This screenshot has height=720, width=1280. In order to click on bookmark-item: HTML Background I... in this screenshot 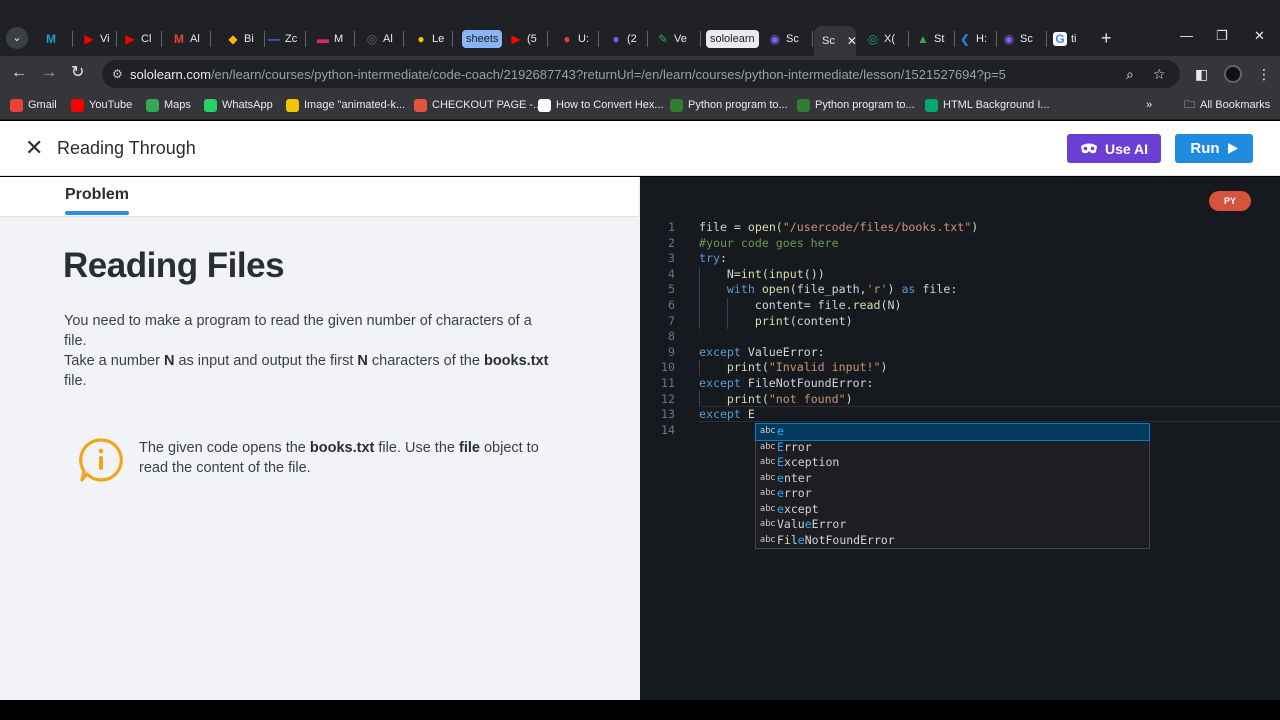, I will do `click(987, 105)`.